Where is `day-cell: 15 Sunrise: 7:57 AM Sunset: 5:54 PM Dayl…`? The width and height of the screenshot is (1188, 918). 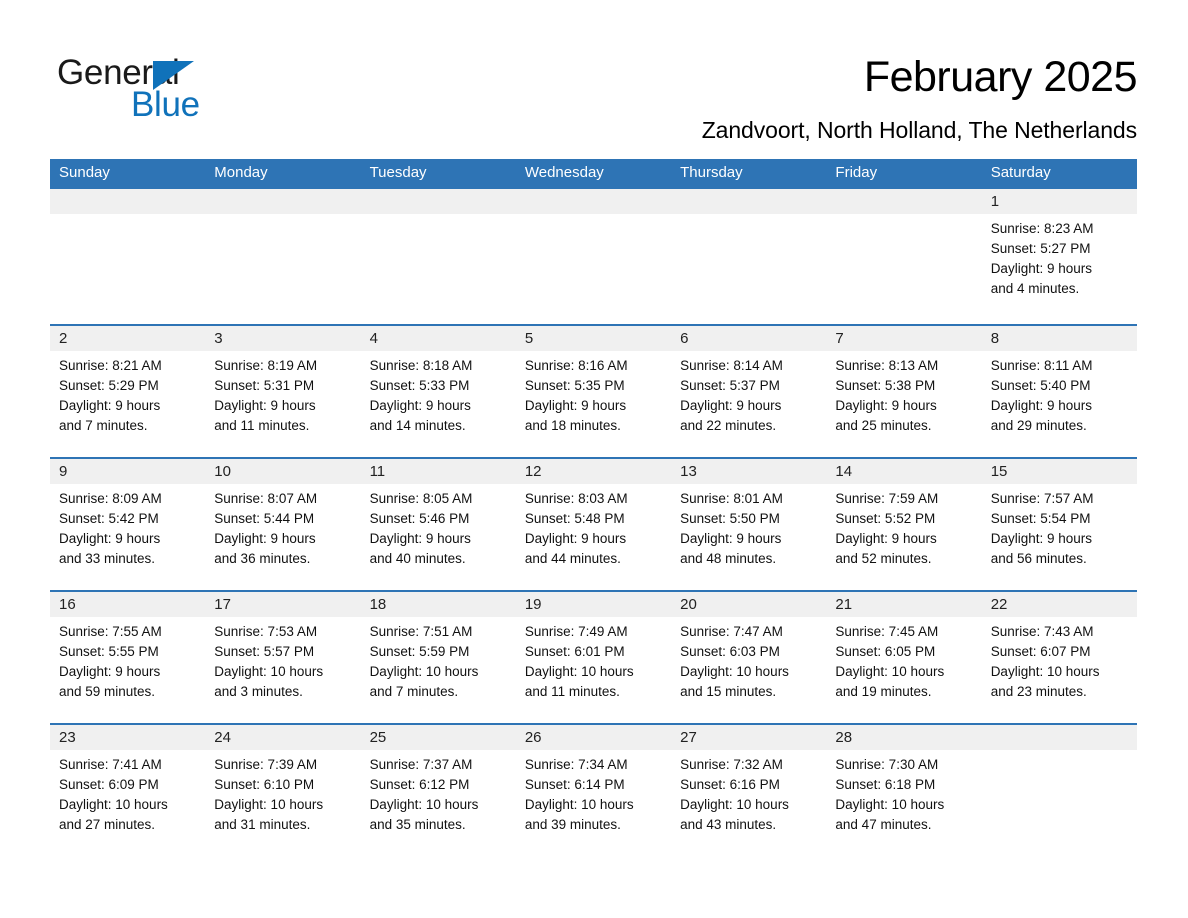 day-cell: 15 Sunrise: 7:57 AM Sunset: 5:54 PM Dayl… is located at coordinates (1059, 524).